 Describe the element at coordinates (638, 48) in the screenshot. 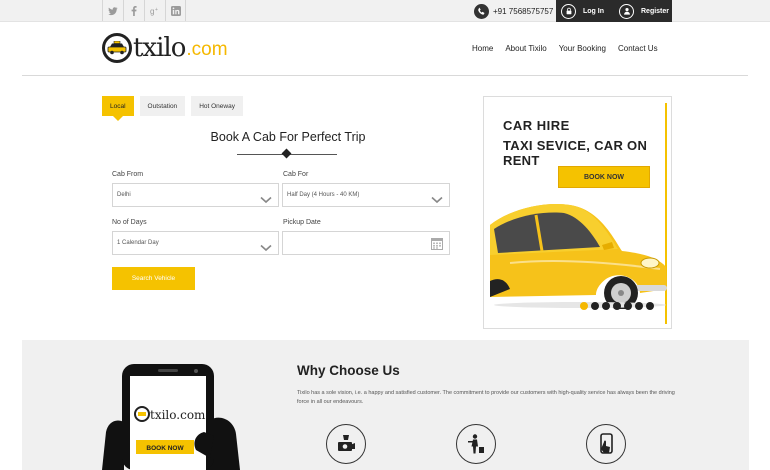

I see `nav-contact: Contact Us` at that location.